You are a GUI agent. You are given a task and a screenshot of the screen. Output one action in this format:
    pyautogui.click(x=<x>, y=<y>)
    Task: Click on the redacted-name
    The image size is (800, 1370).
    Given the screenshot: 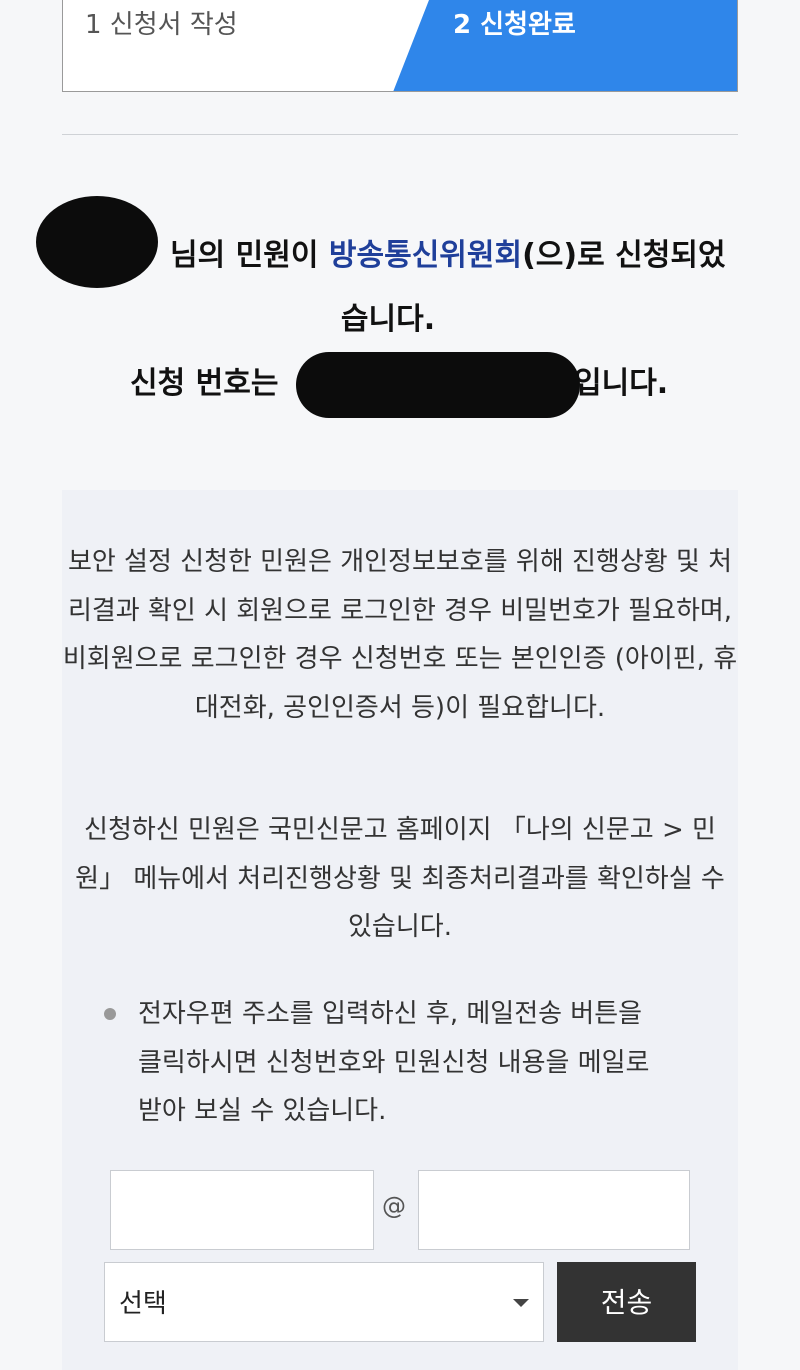 What is the action you would take?
    pyautogui.click(x=97, y=242)
    